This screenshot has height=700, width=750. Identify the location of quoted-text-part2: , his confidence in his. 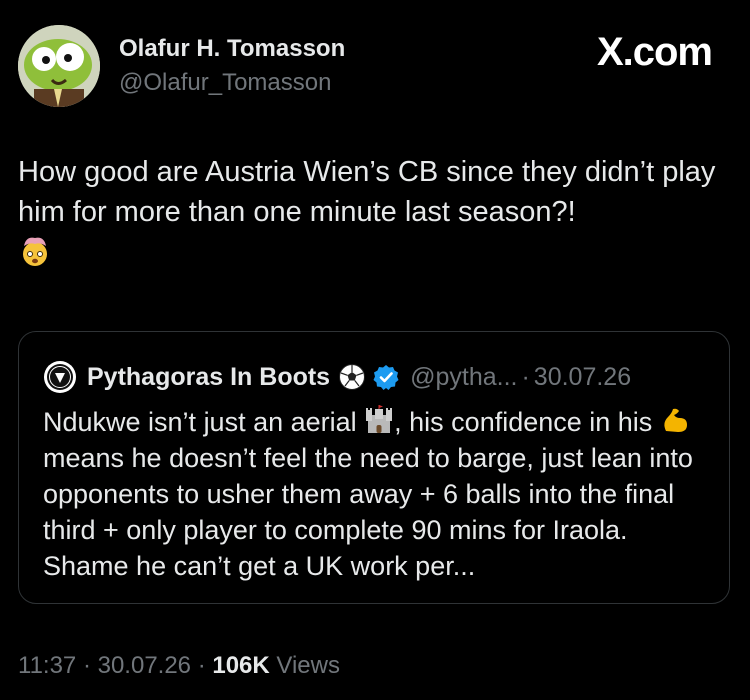
(527, 422).